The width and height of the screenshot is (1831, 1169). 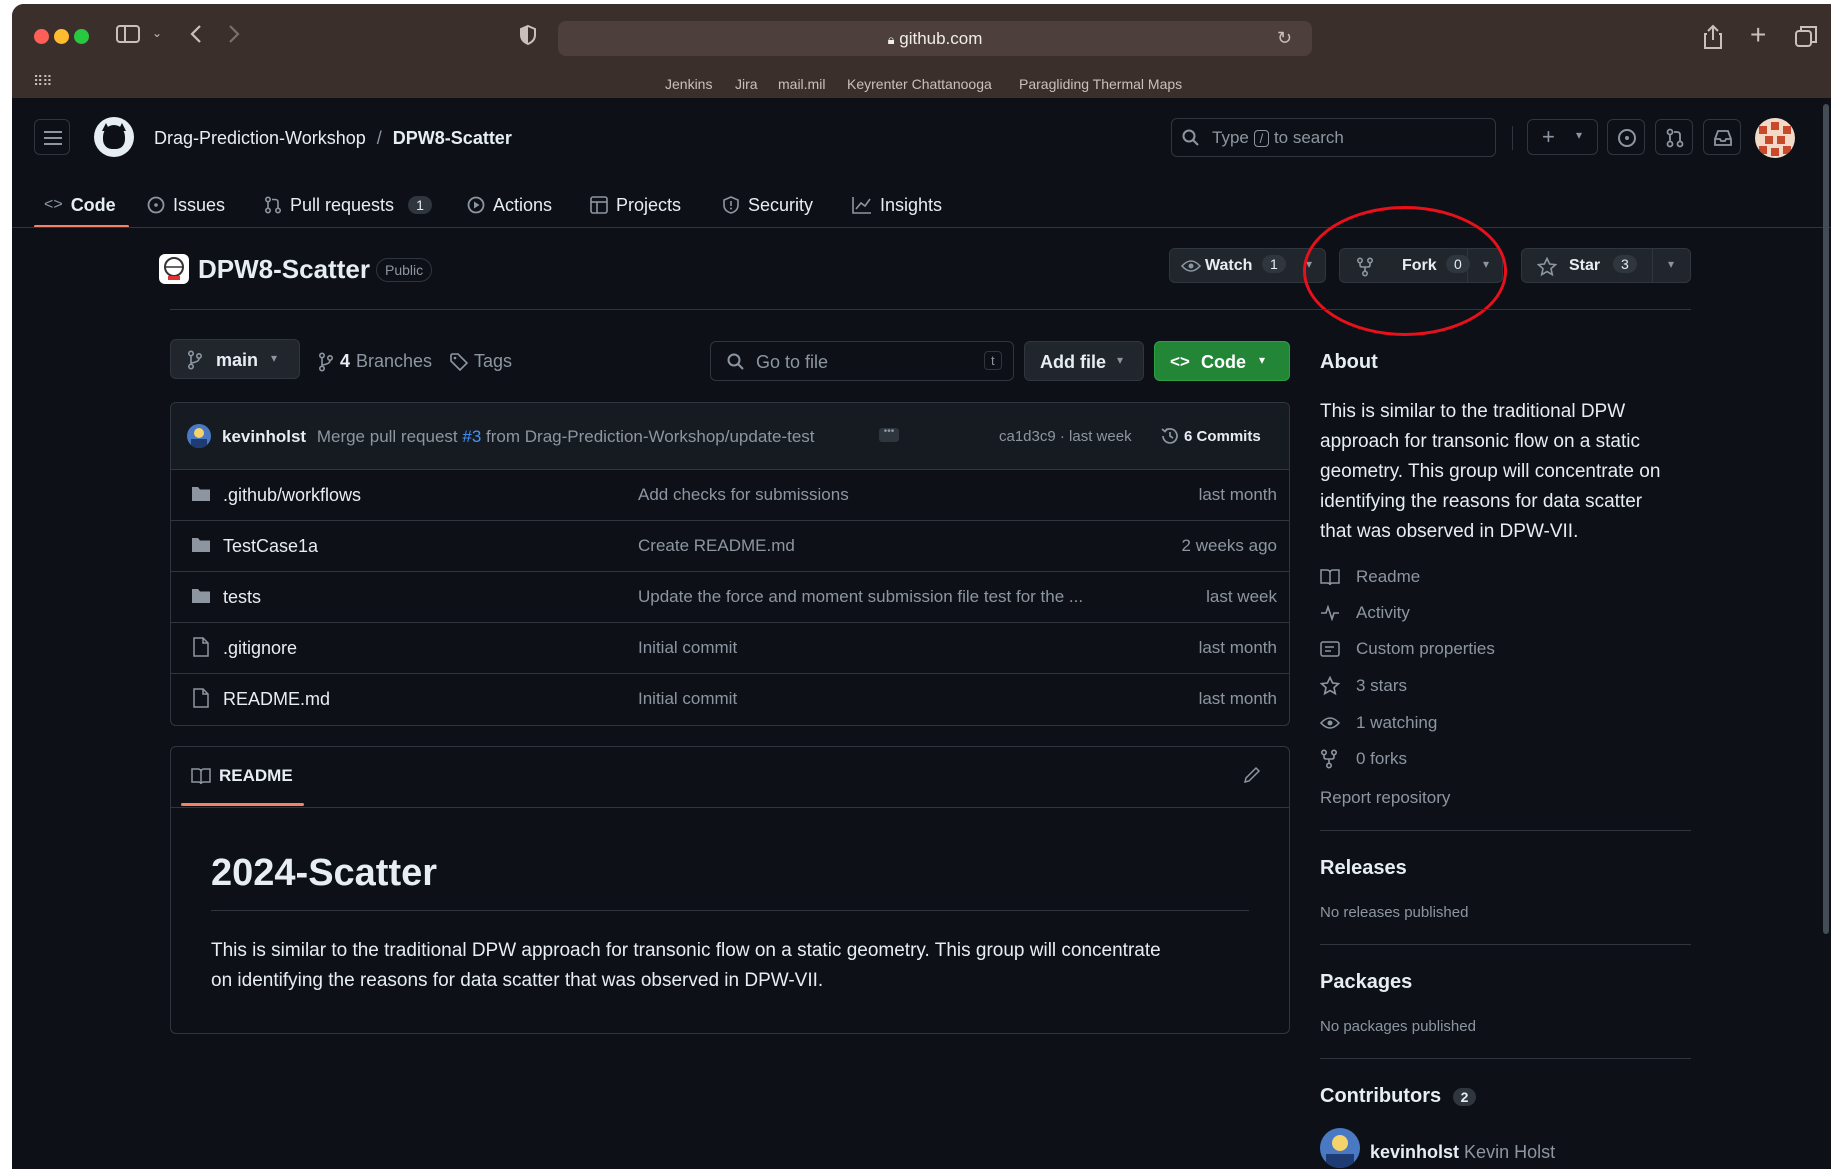 What do you see at coordinates (199, 436) in the screenshot?
I see `commit-author-avatar` at bounding box center [199, 436].